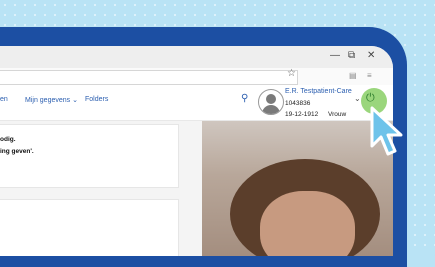 Image resolution: width=435 pixels, height=267 pixels. Describe the element at coordinates (353, 75) in the screenshot. I see `extensions-icon: ▤` at that location.